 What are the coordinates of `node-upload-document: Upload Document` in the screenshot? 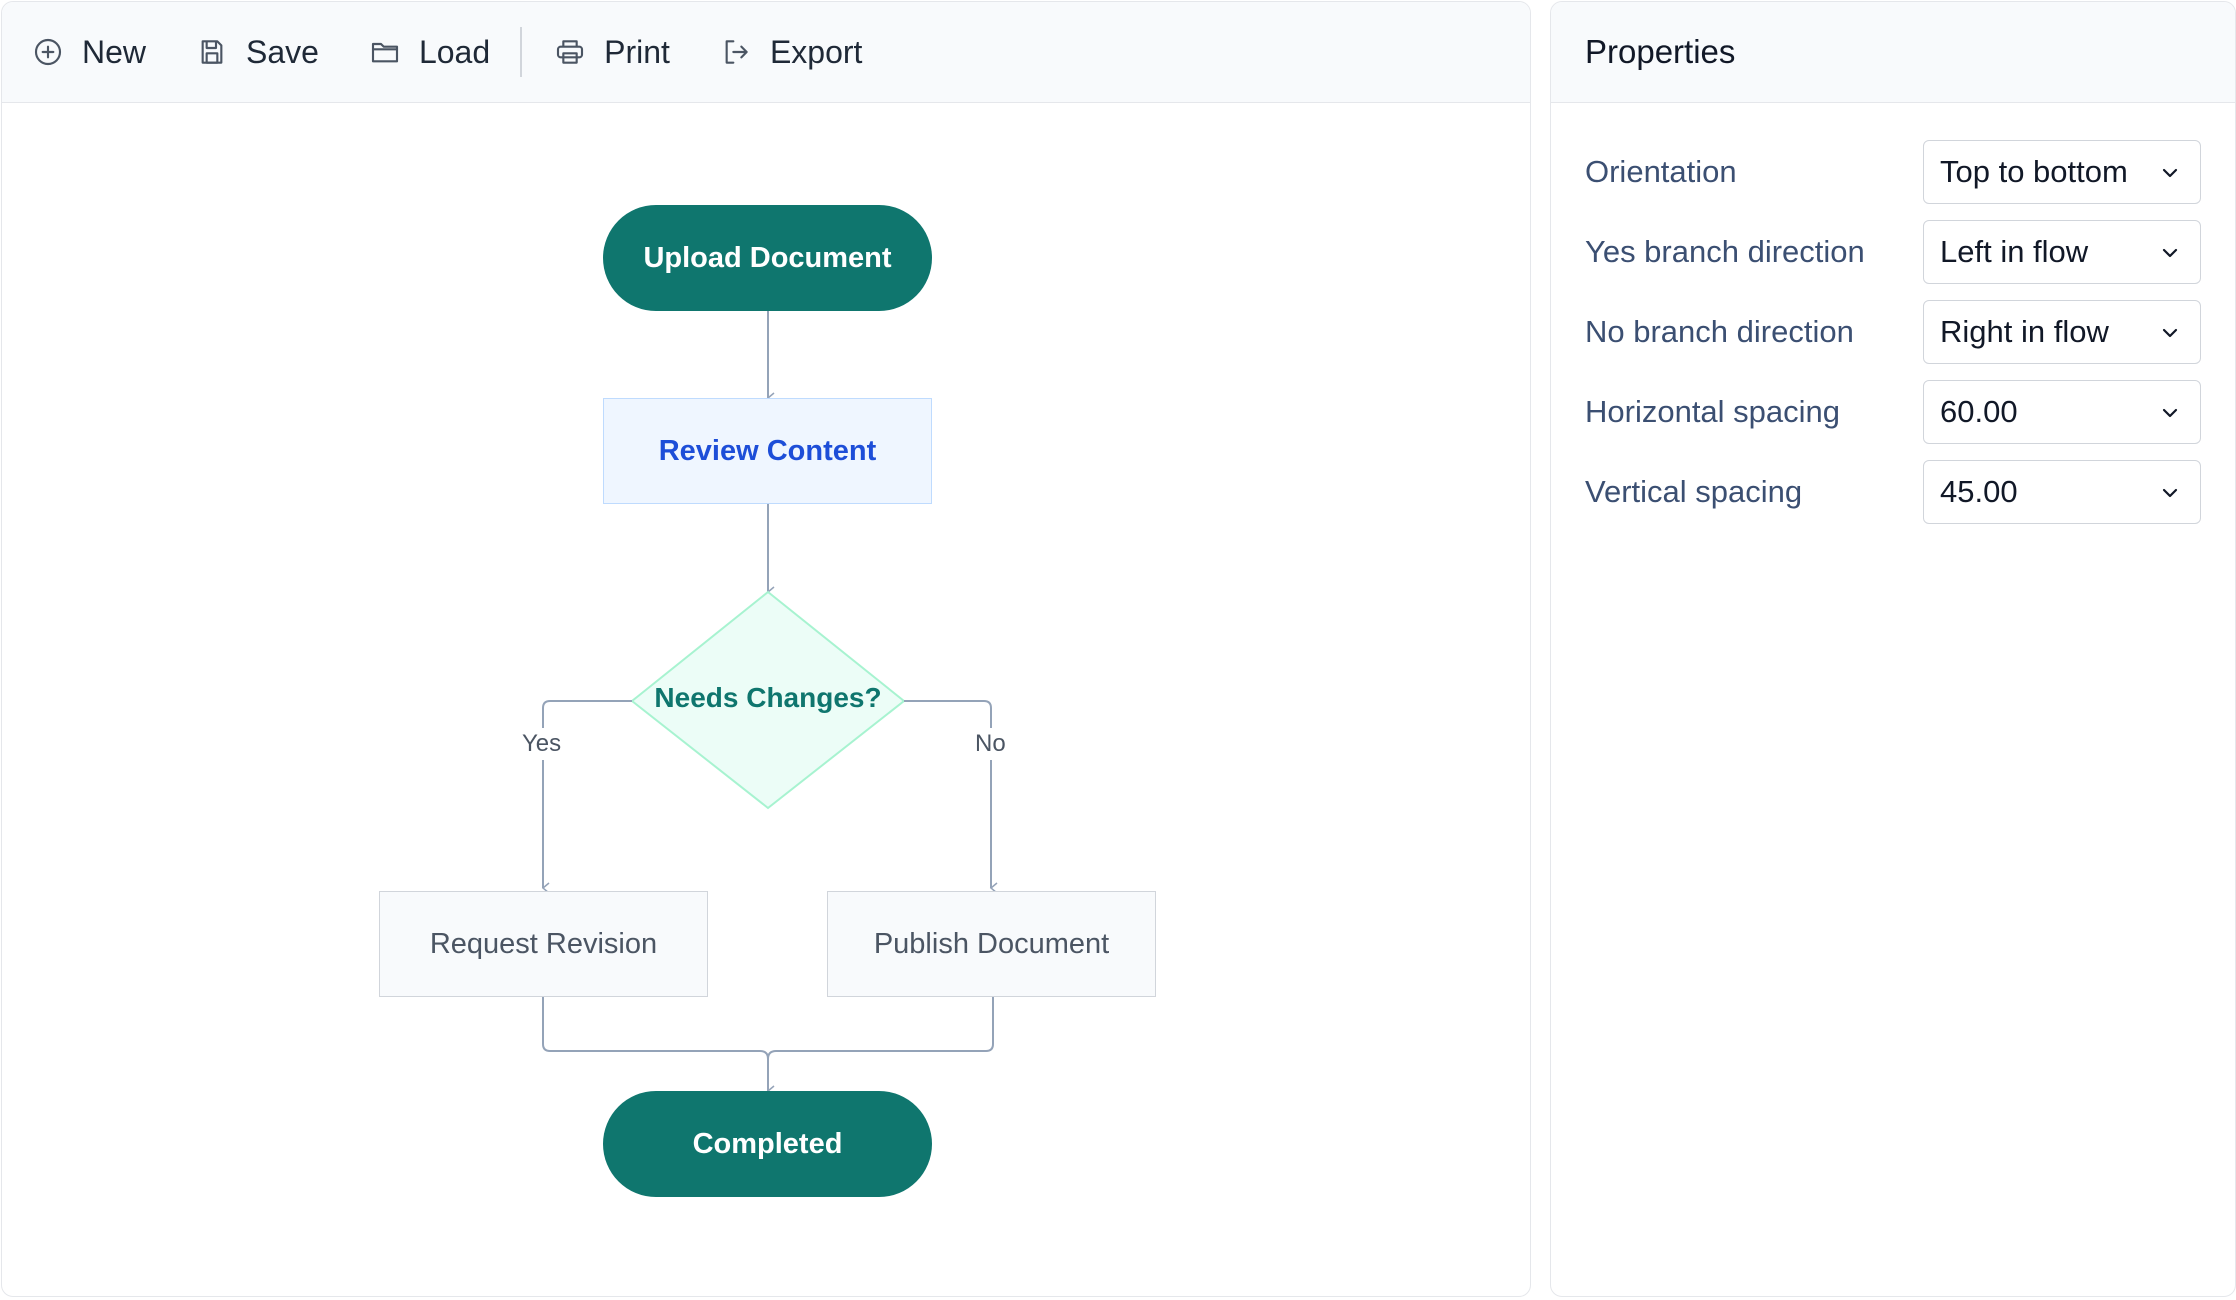 It's located at (767, 258).